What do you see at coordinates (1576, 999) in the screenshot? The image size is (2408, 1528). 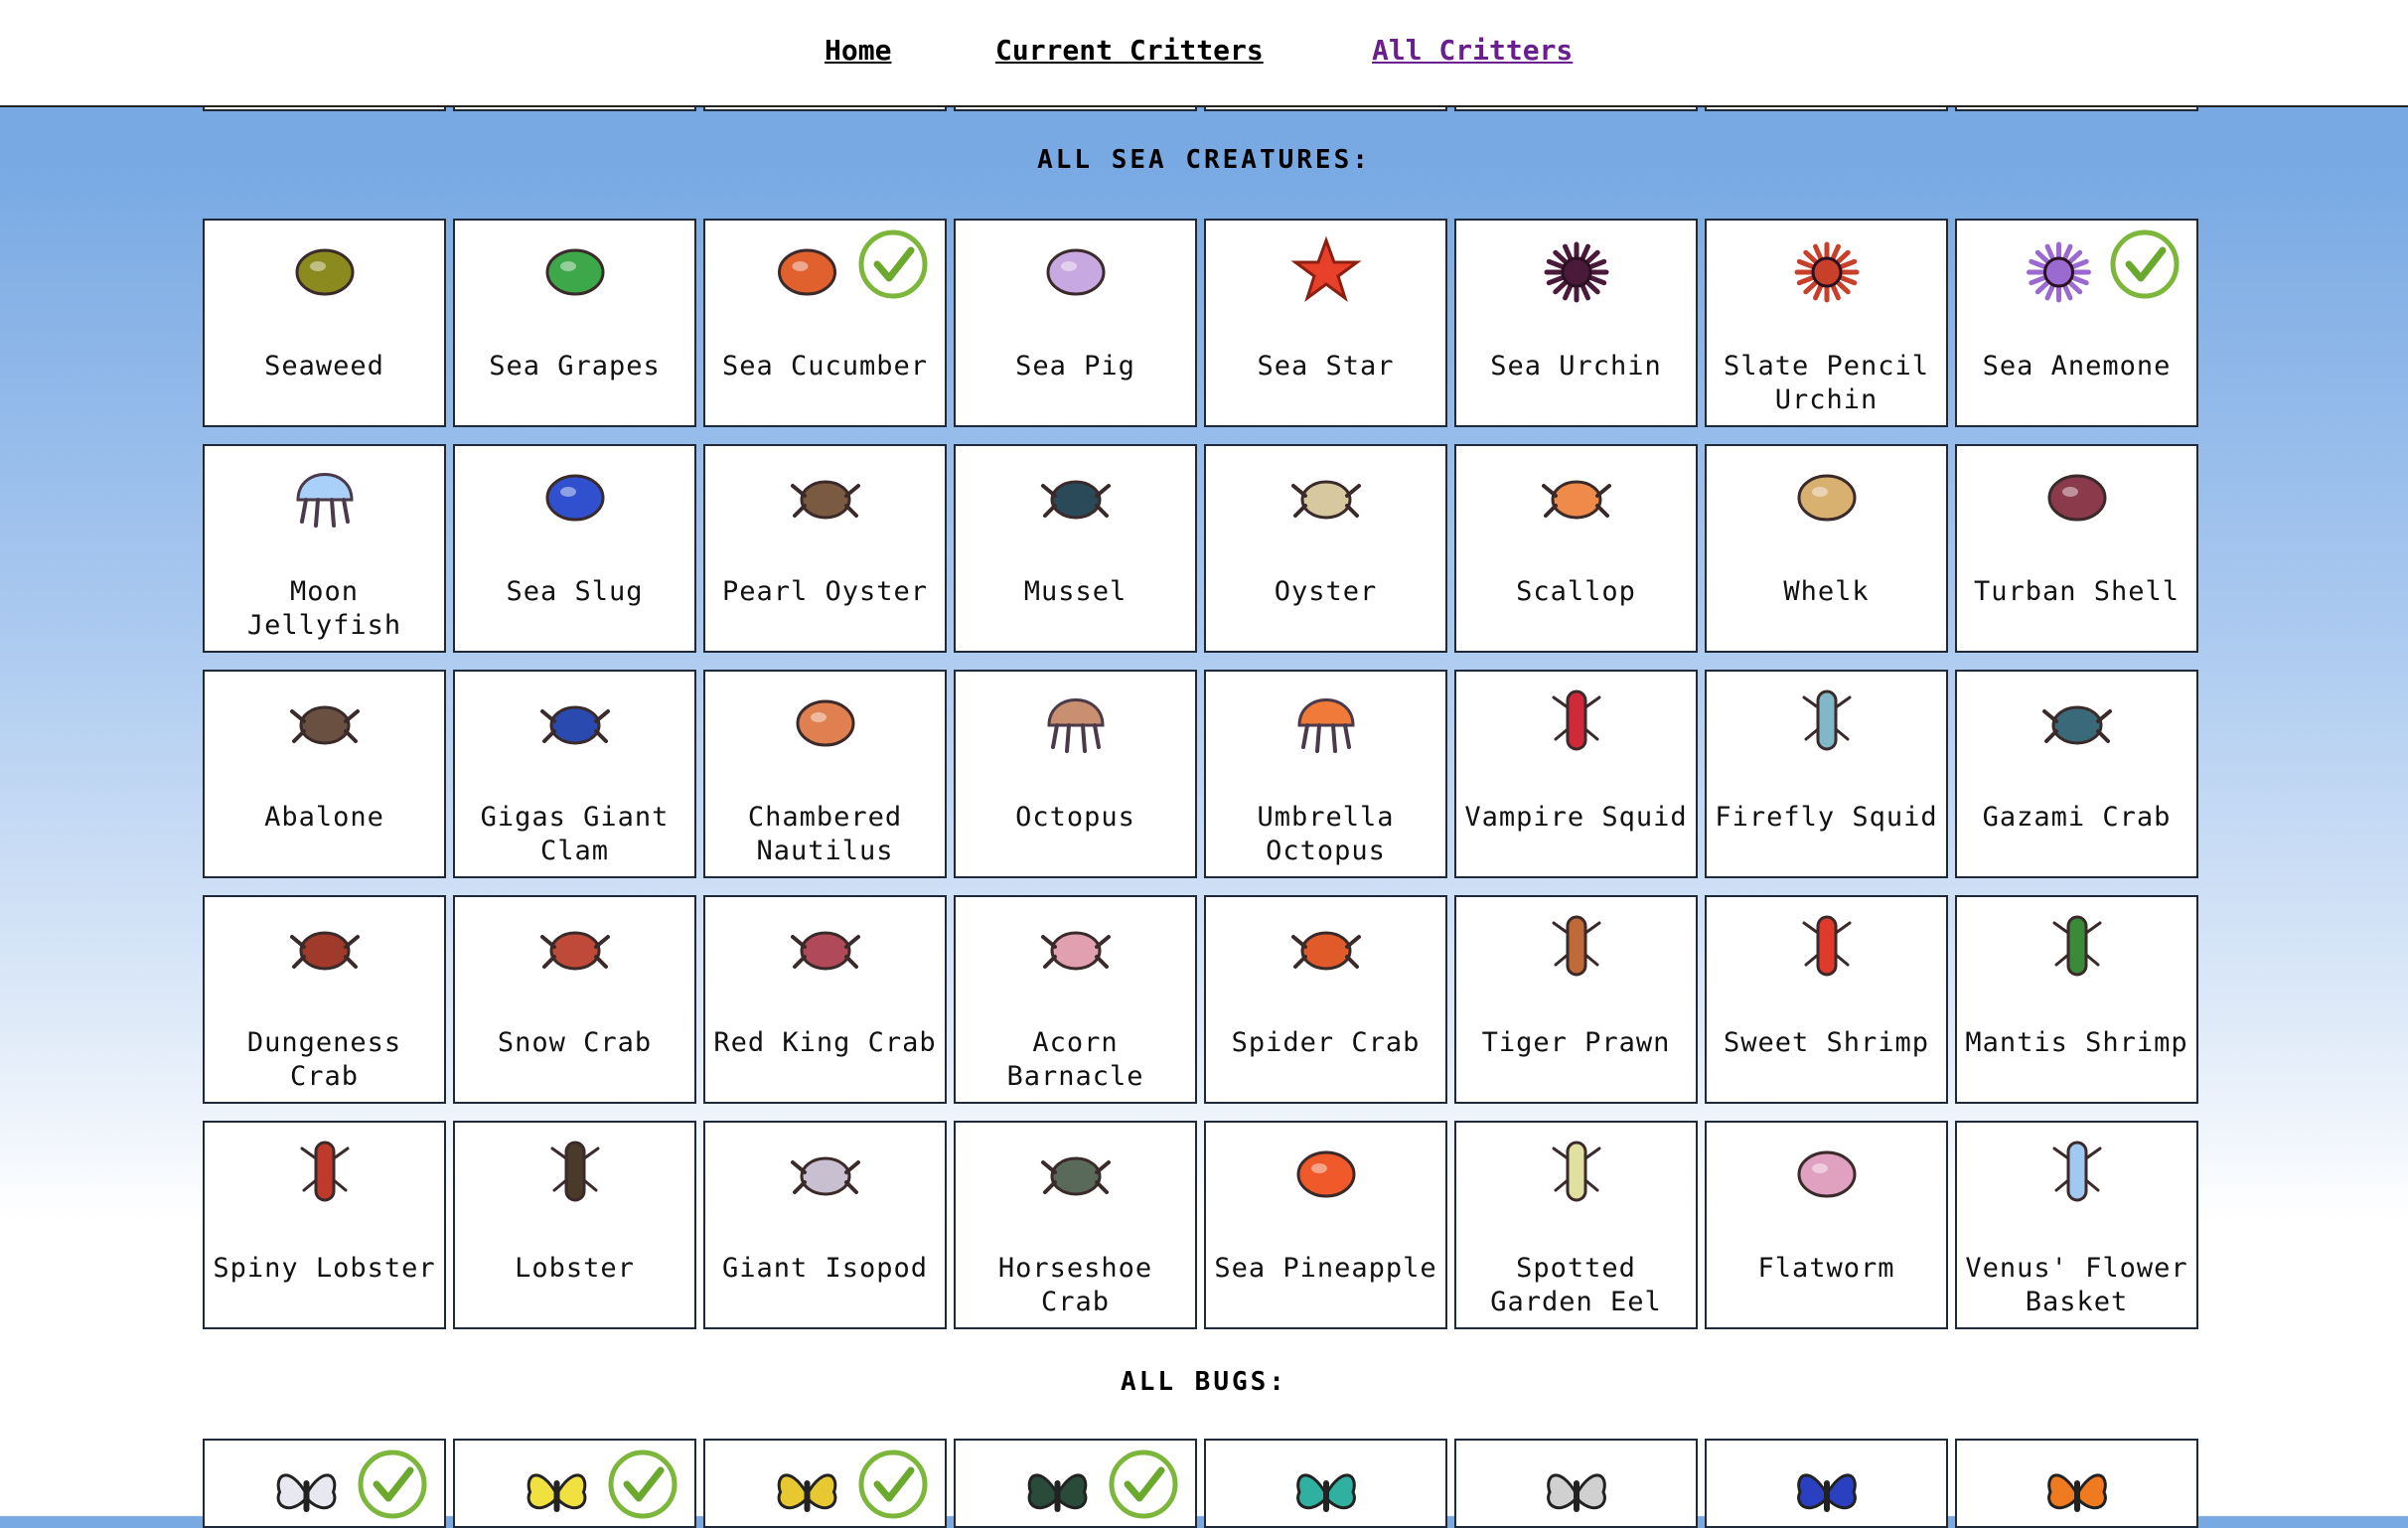 I see `critter-card-tiger-prawn: Tiger Prawn` at bounding box center [1576, 999].